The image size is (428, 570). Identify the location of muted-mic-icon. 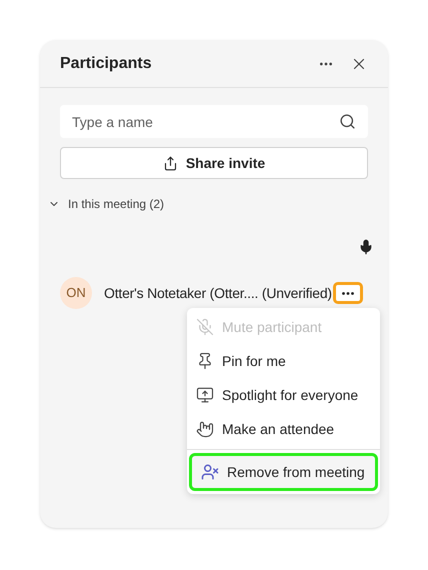
(205, 327).